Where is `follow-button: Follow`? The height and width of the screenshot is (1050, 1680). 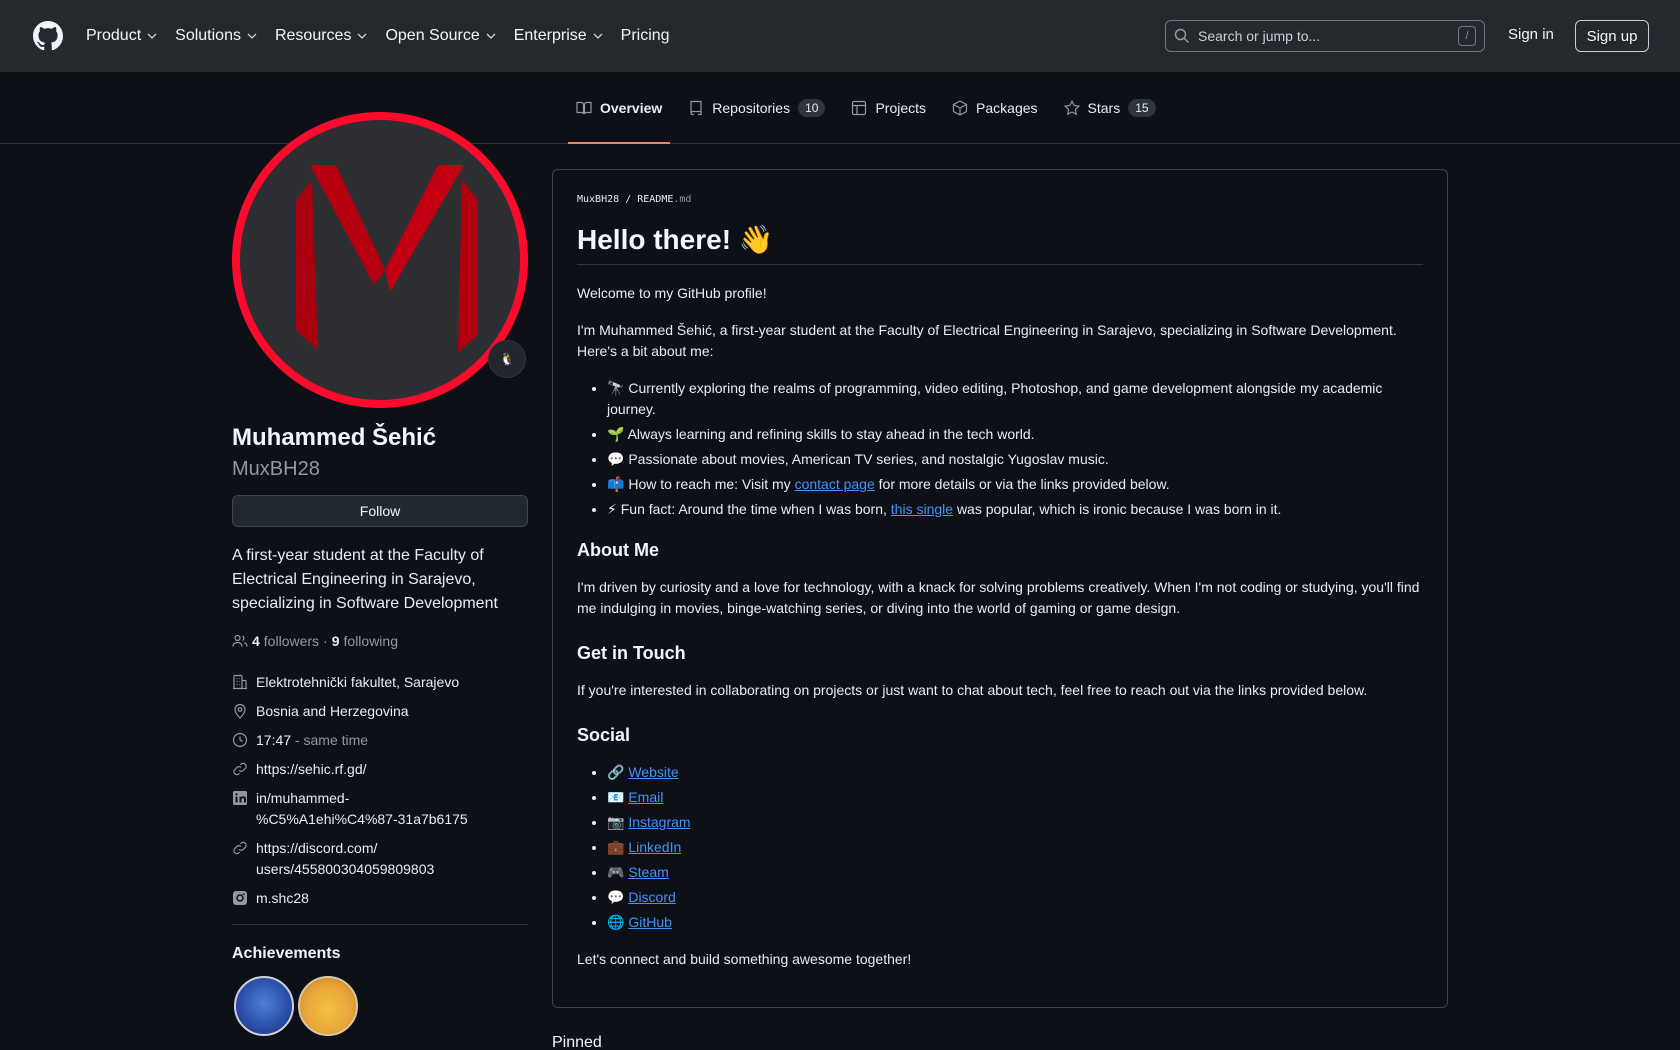 follow-button: Follow is located at coordinates (380, 511).